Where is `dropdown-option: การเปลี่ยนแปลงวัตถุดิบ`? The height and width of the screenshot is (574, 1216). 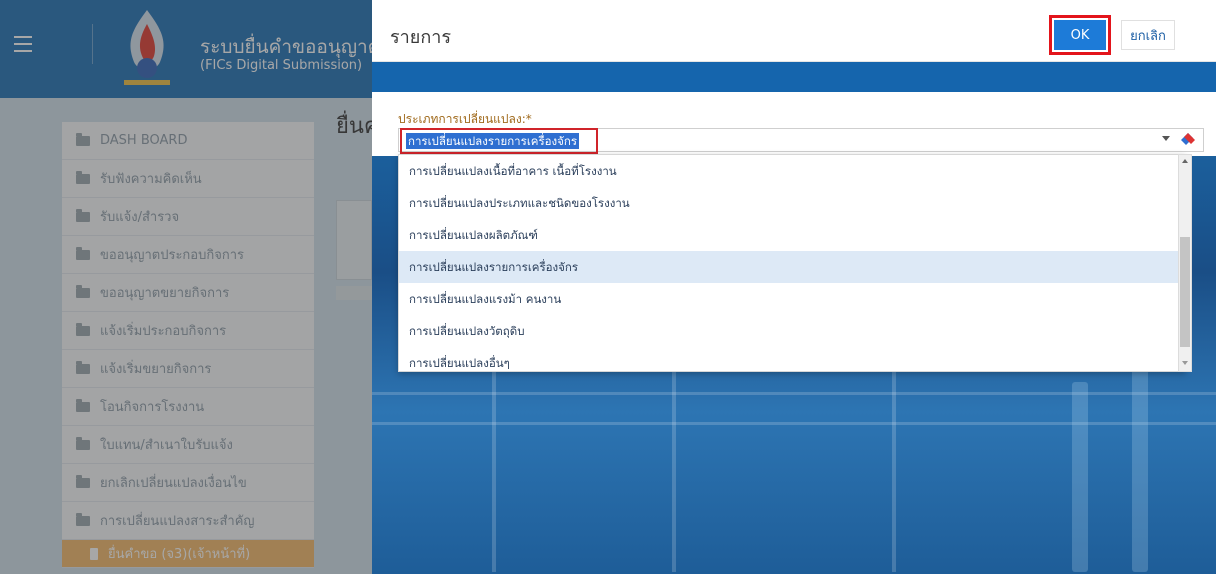 dropdown-option: การเปลี่ยนแปลงวัตถุดิบ is located at coordinates (792, 331).